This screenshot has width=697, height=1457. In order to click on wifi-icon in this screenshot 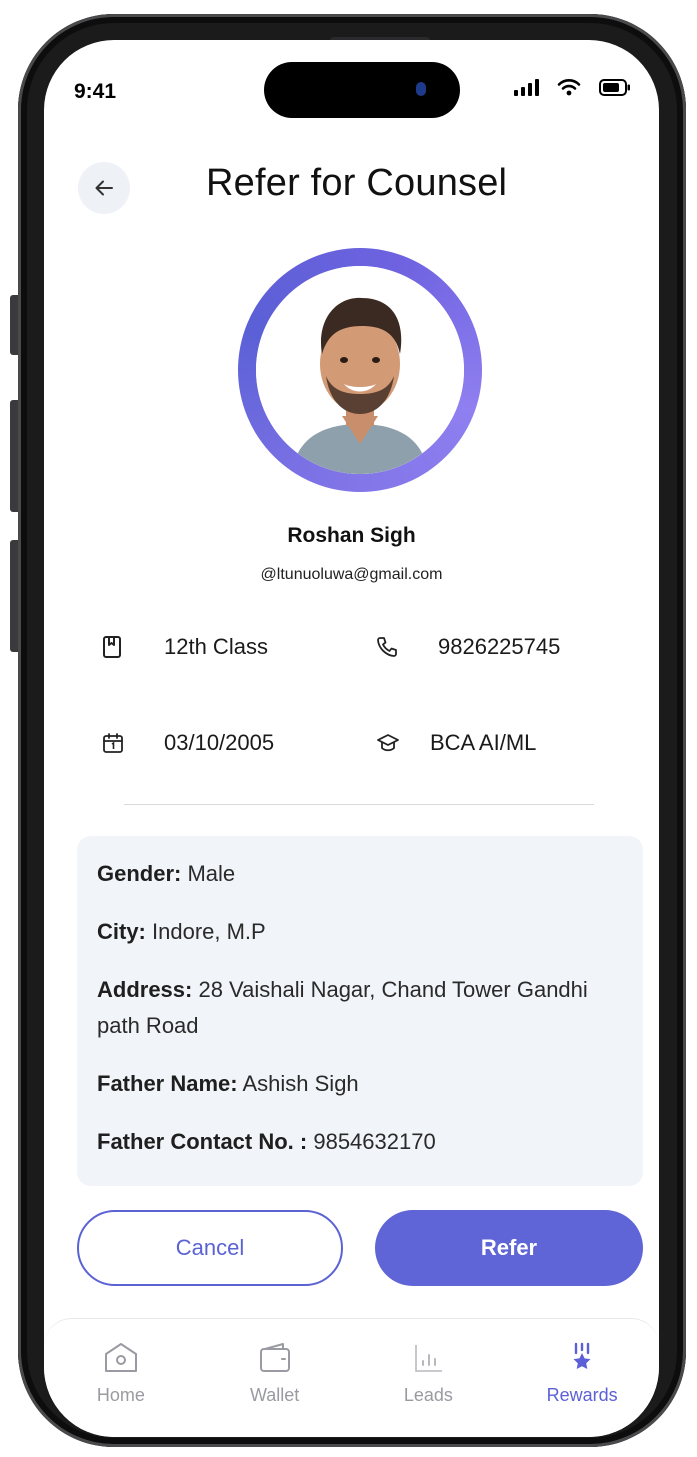, I will do `click(569, 87)`.